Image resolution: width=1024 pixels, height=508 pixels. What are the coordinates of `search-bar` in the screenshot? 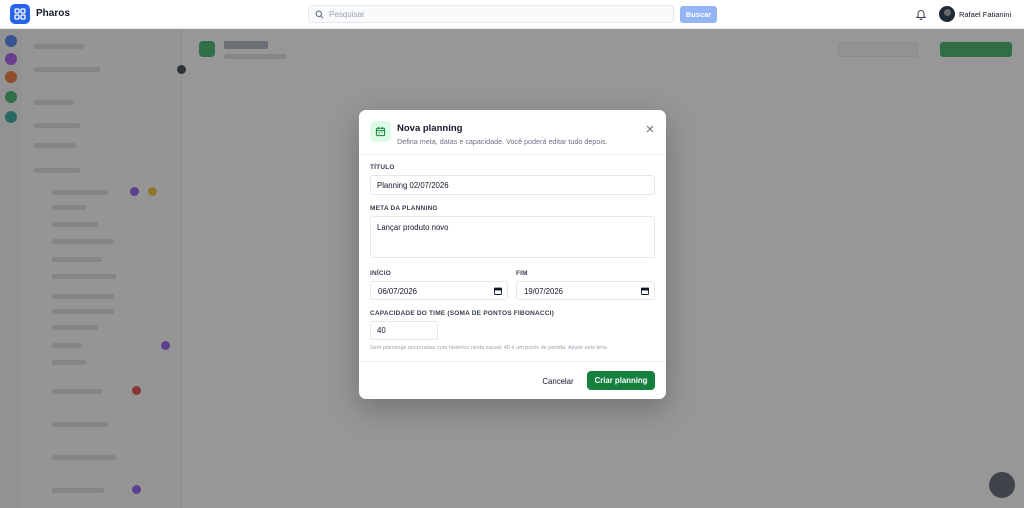 It's located at (491, 14).